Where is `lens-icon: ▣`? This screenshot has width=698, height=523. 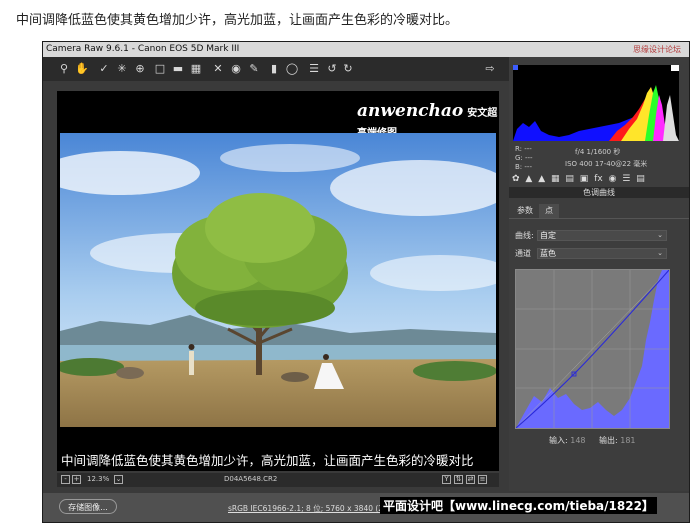
lens-icon: ▣ is located at coordinates (584, 179).